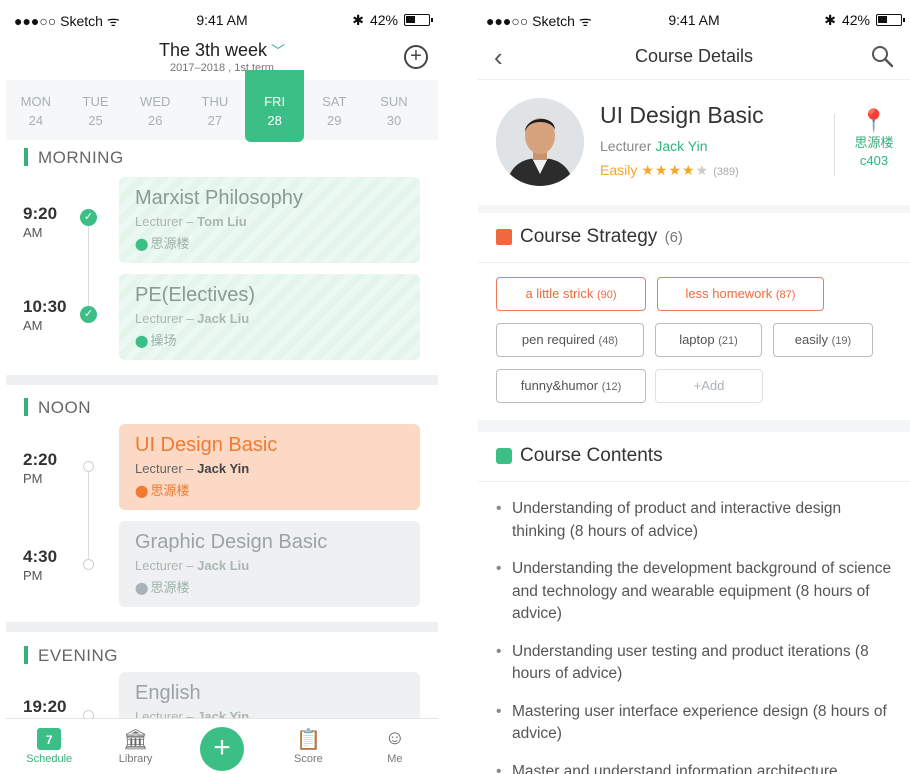  Describe the element at coordinates (215, 101) in the screenshot. I see `day-name: THU` at that location.